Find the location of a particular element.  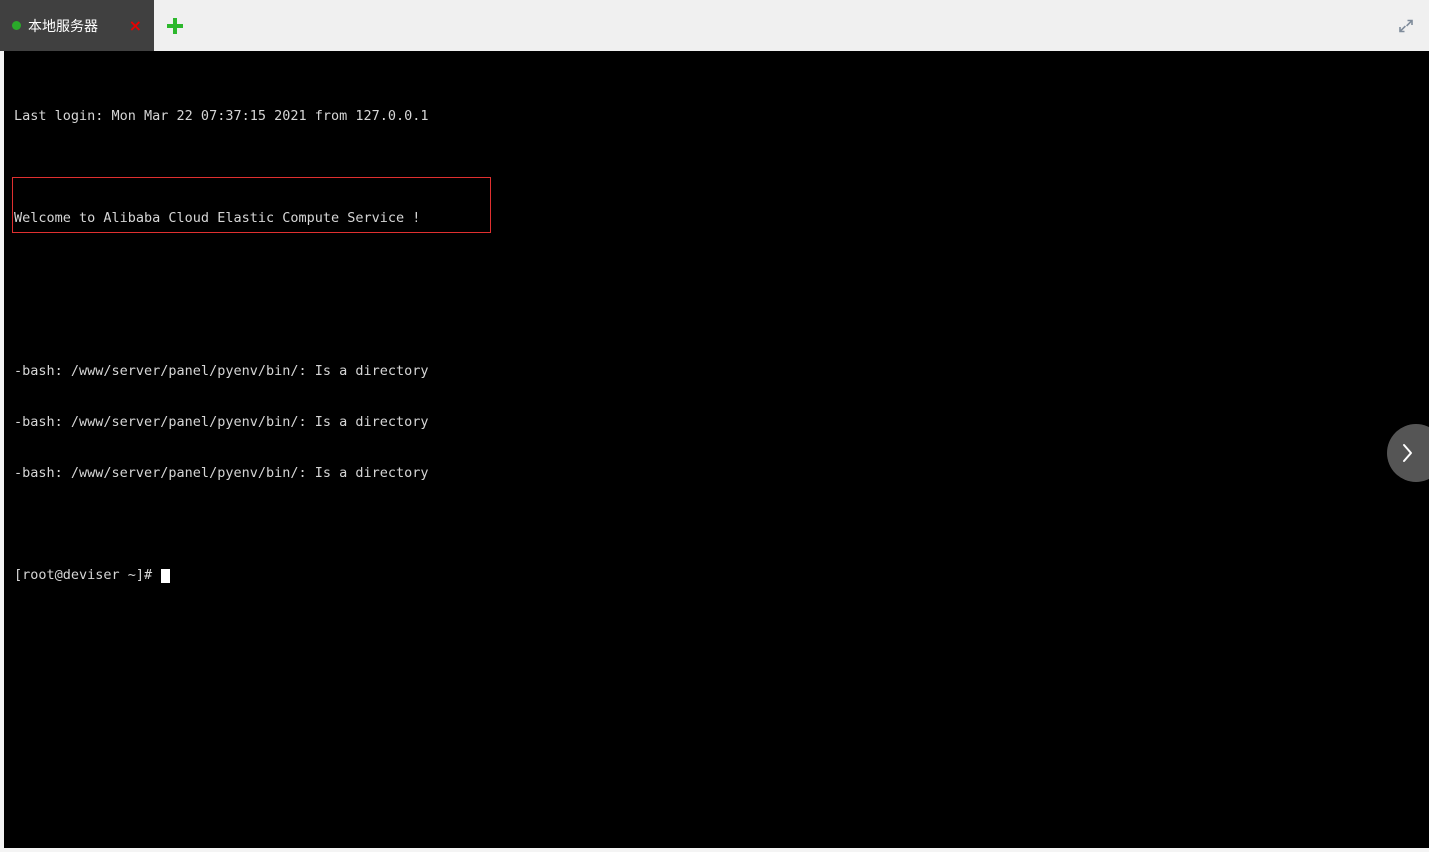

tab-status-dot-icon is located at coordinates (16, 25).